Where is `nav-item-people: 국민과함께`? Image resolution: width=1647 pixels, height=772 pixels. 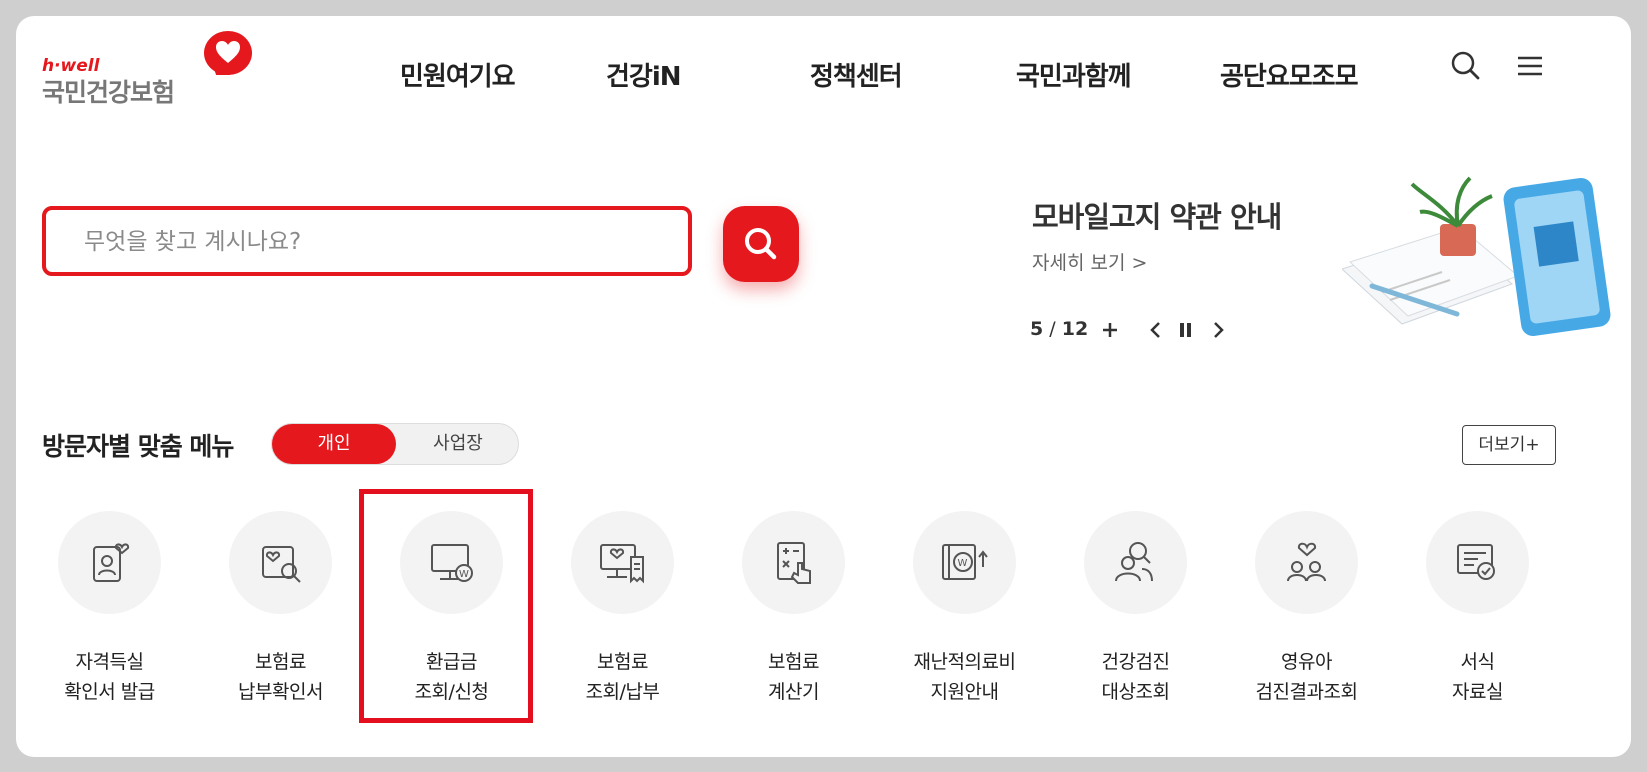
nav-item-people: 국민과함께 is located at coordinates (1074, 74).